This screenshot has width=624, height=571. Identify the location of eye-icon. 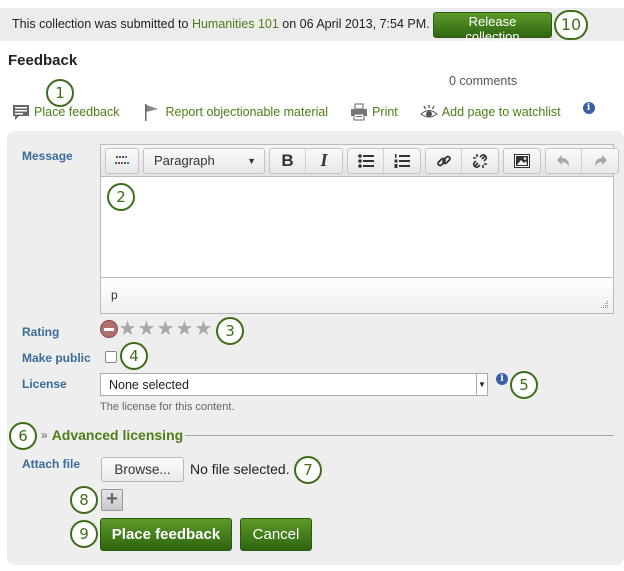
(428, 111).